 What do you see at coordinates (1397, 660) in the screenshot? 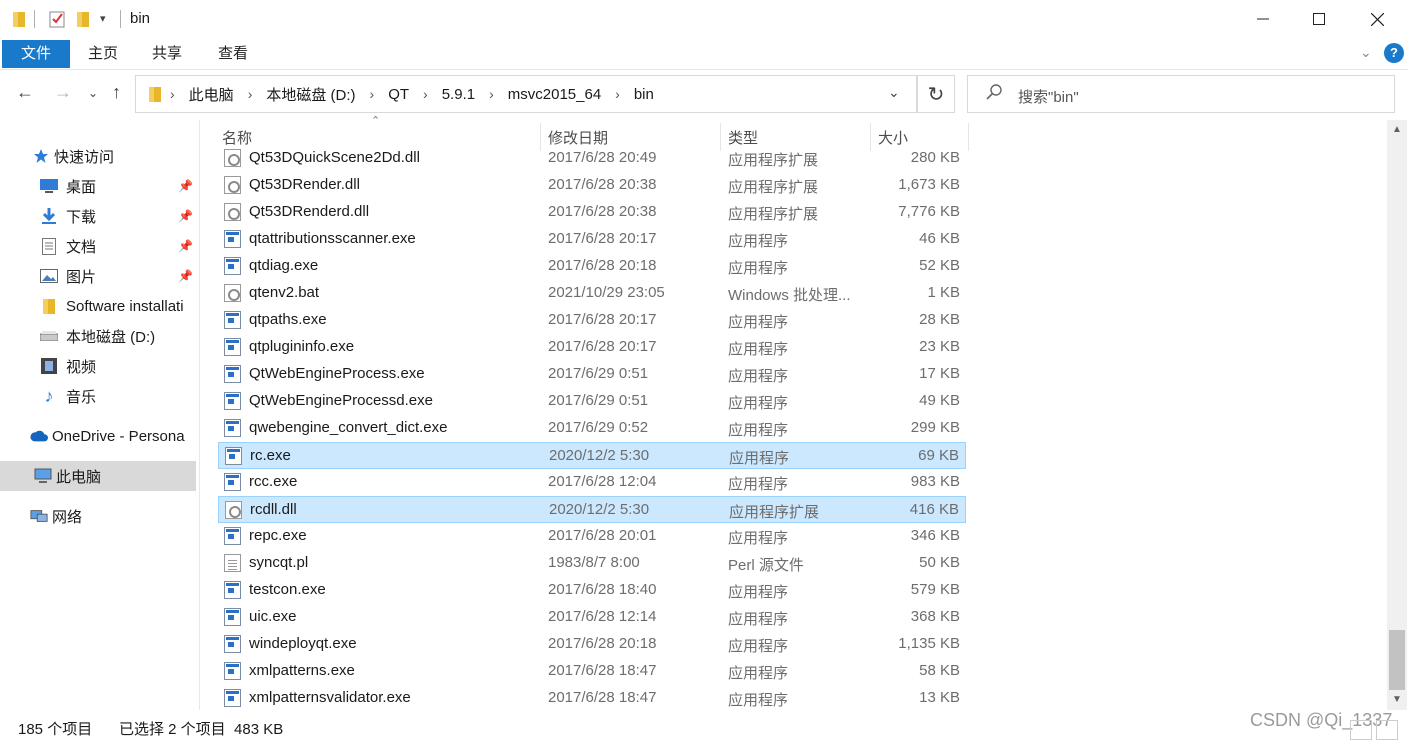
I see `scrollbar-thumb` at bounding box center [1397, 660].